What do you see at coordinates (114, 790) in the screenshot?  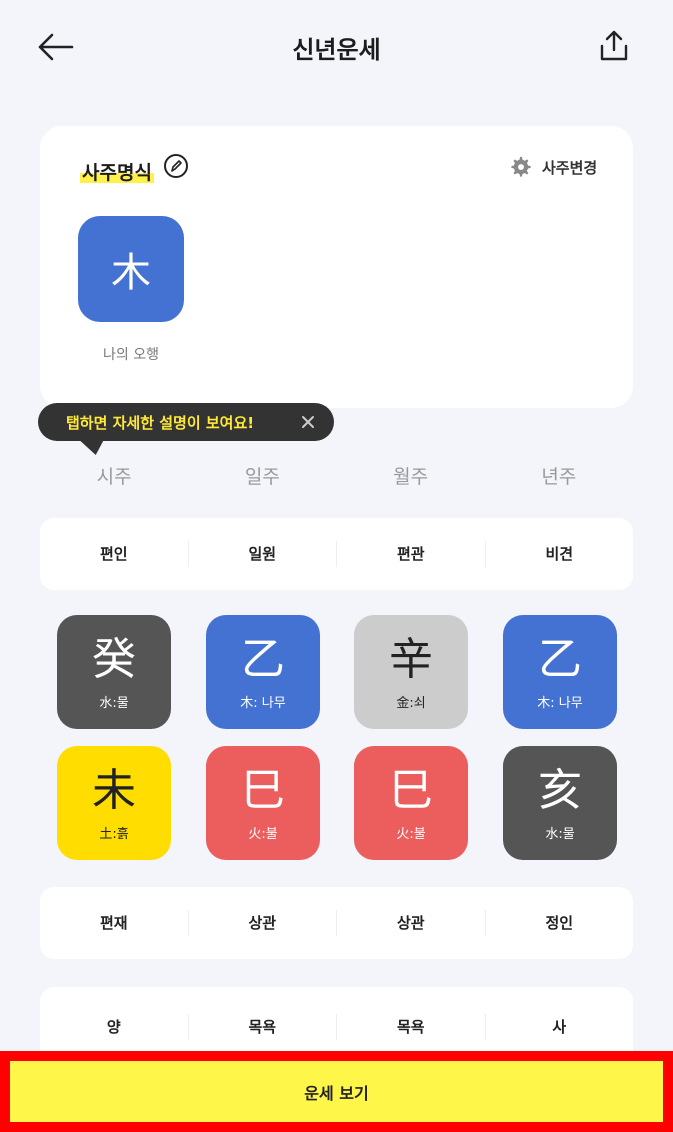 I see `branch-char: 未` at bounding box center [114, 790].